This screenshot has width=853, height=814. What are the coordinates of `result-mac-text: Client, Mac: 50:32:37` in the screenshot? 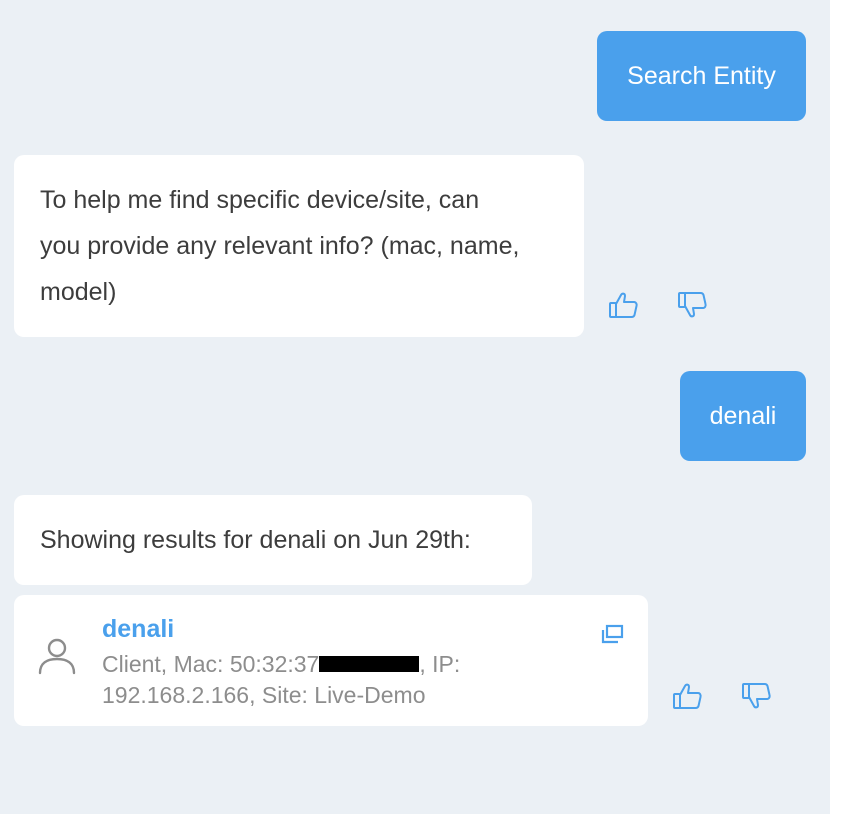 It's located at (211, 664).